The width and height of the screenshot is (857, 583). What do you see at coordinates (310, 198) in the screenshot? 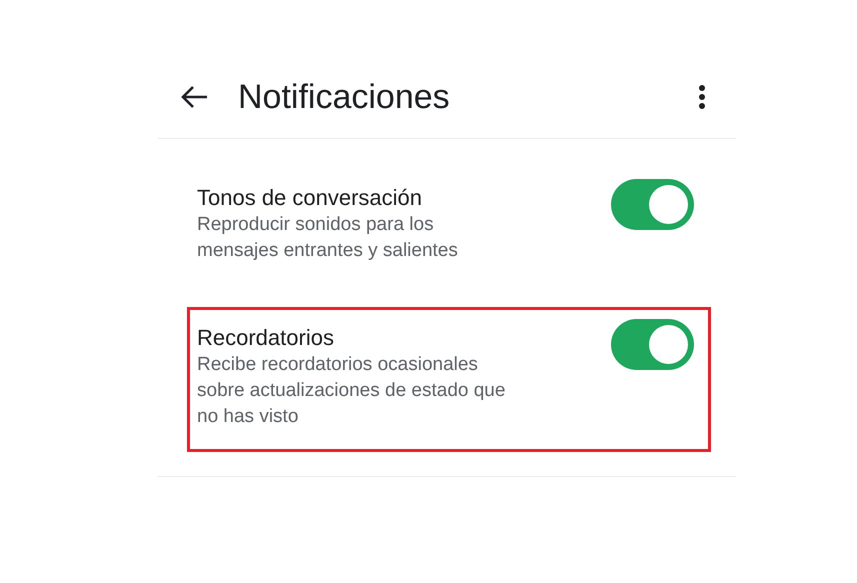
I see `setting-title: Tonos de conversación` at bounding box center [310, 198].